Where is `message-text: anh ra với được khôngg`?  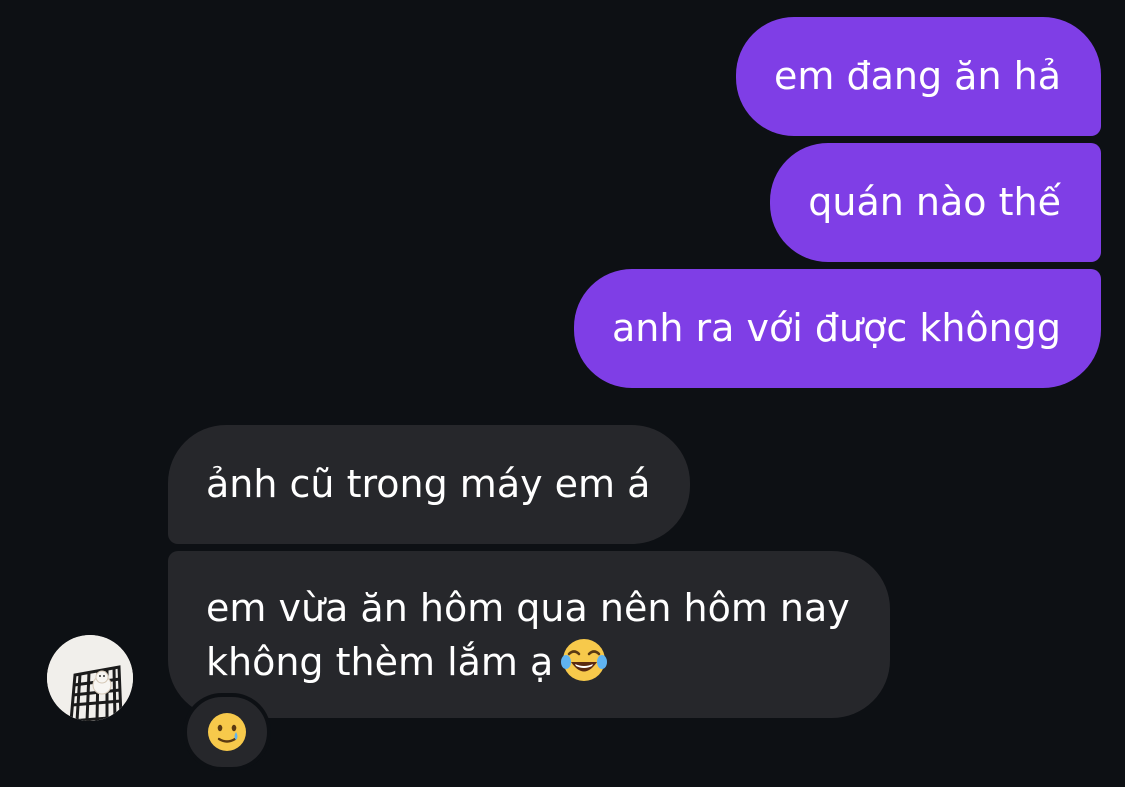 message-text: anh ra với được khôngg is located at coordinates (836, 328).